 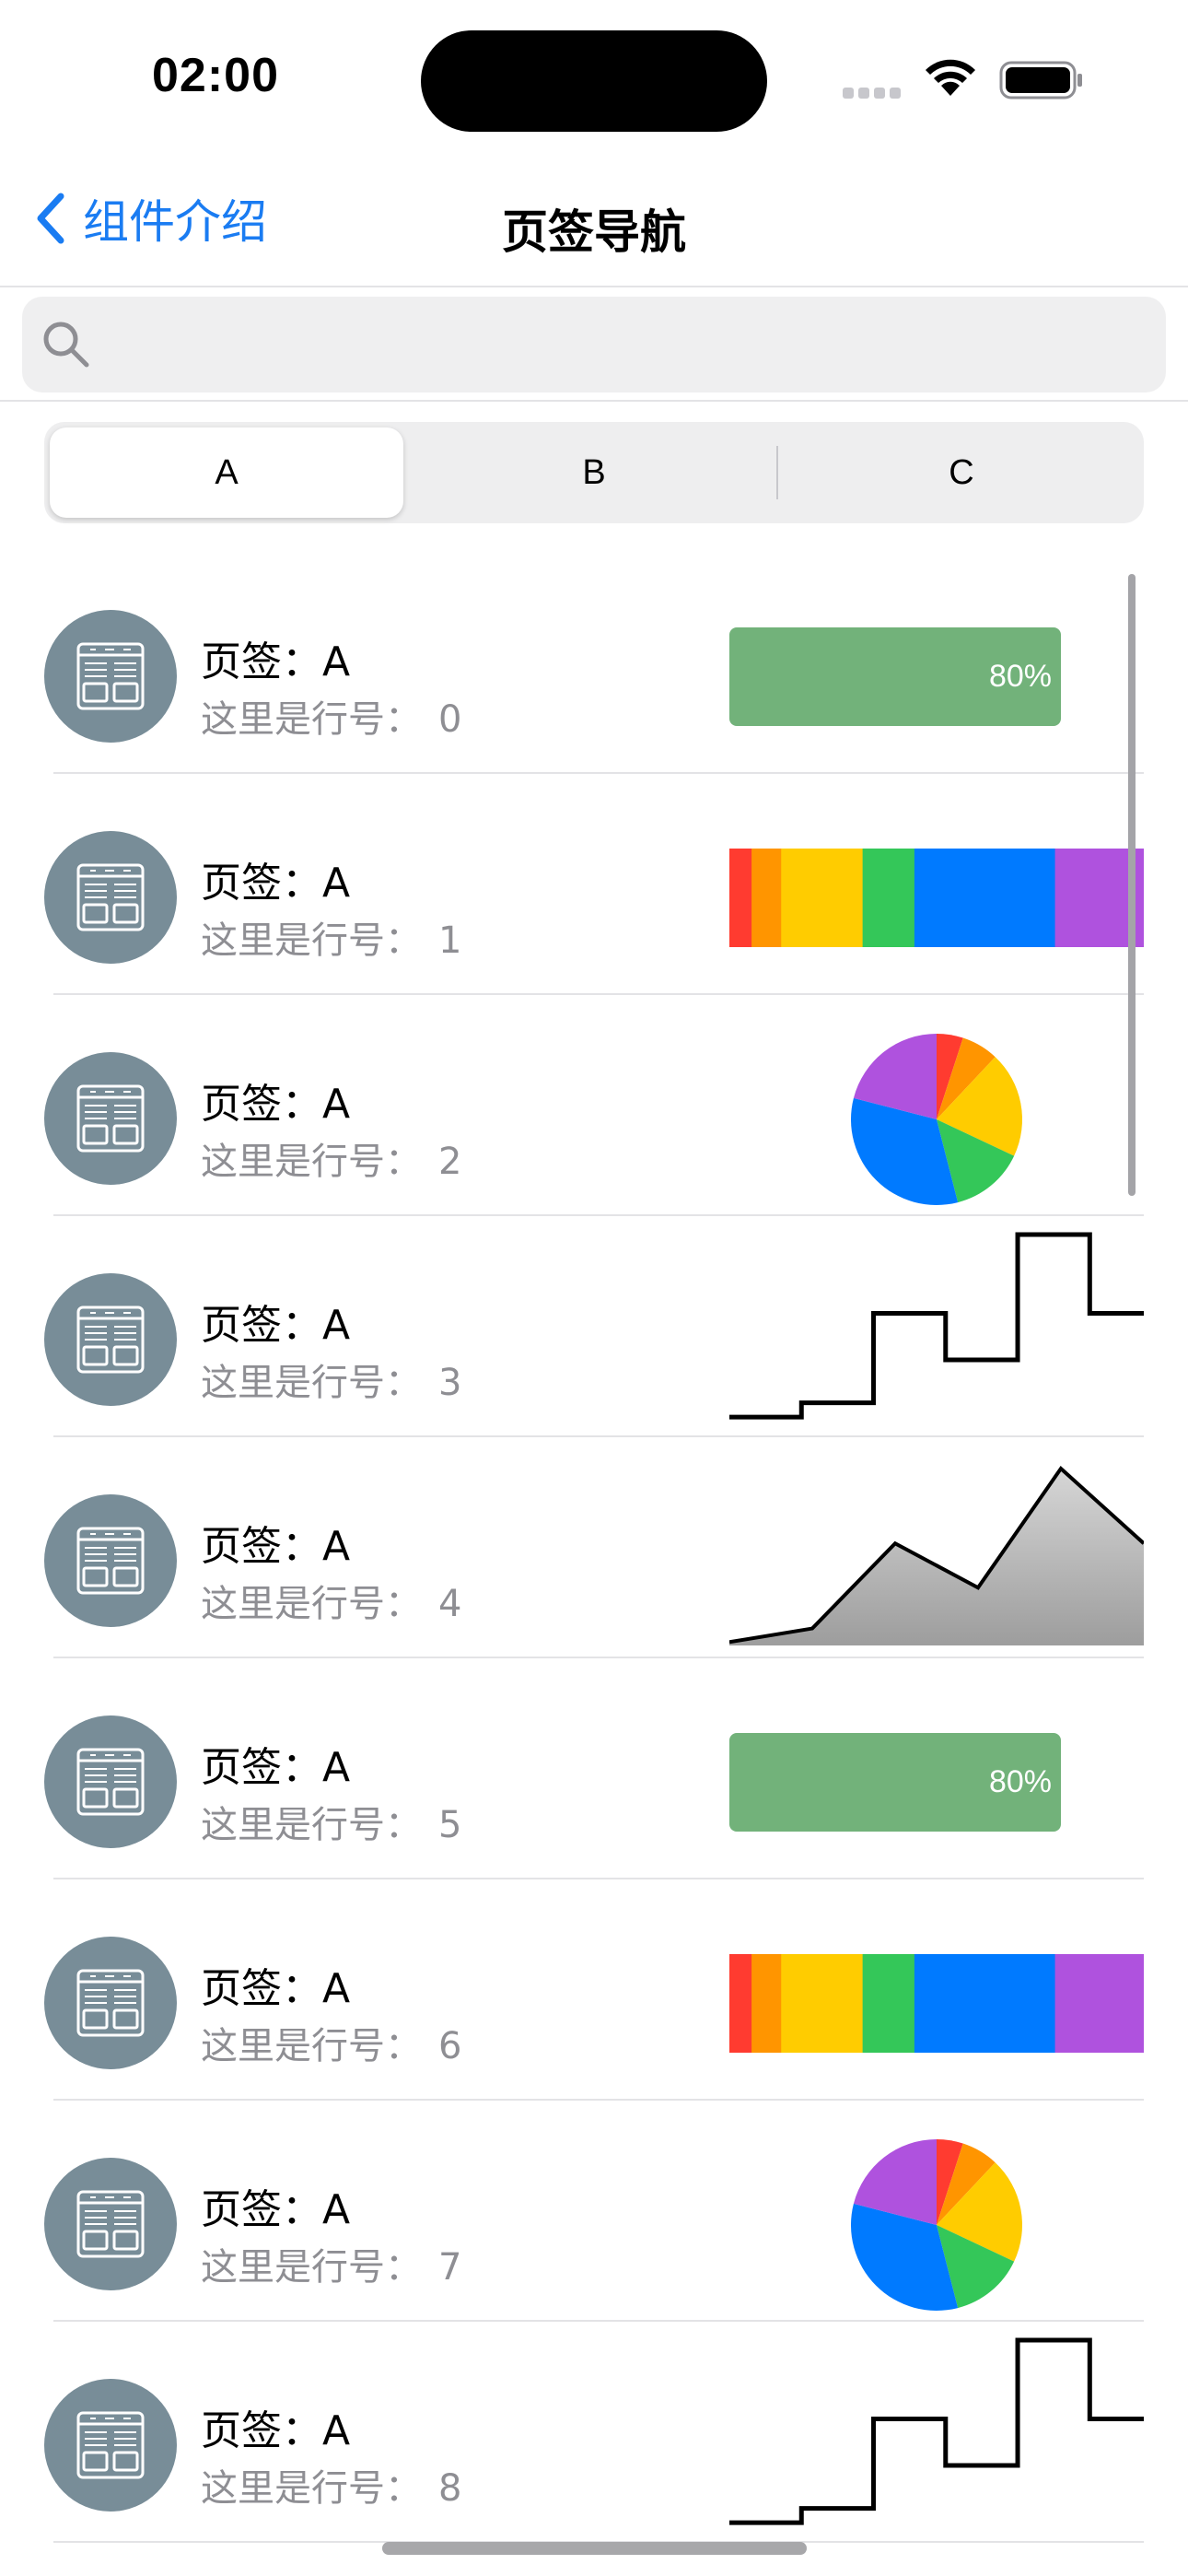 I want to click on list-item: 页签：A 这里是行号： 5 80%, so click(x=594, y=1768).